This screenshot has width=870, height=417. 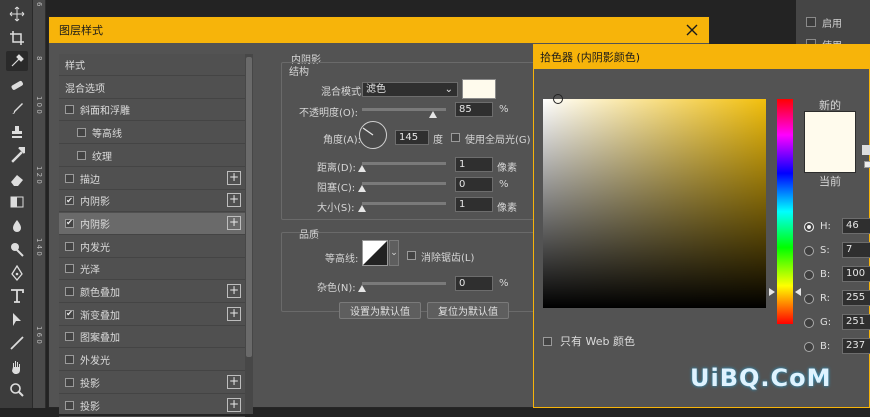 What do you see at coordinates (867, 164) in the screenshot?
I see `web-safe-swatch` at bounding box center [867, 164].